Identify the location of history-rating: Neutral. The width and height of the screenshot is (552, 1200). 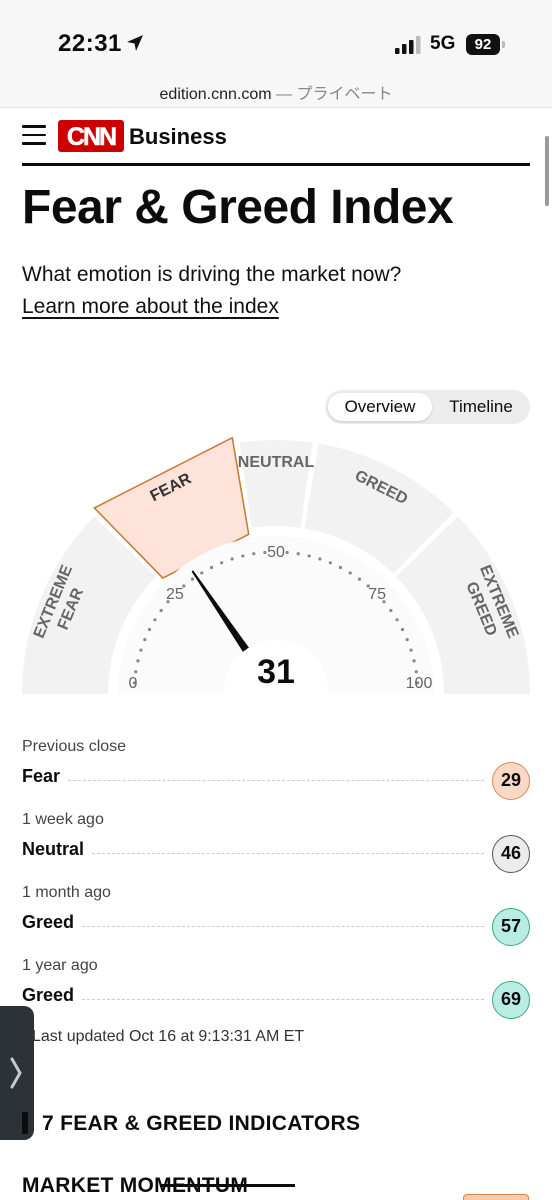
(53, 849).